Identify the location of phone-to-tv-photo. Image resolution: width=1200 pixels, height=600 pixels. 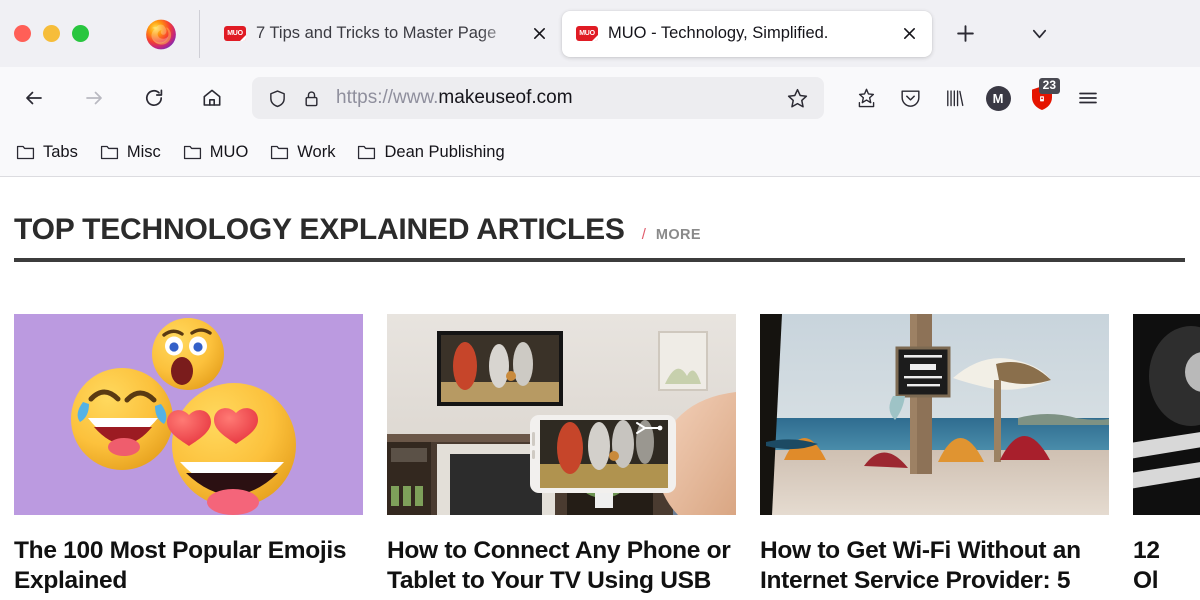
(561, 414).